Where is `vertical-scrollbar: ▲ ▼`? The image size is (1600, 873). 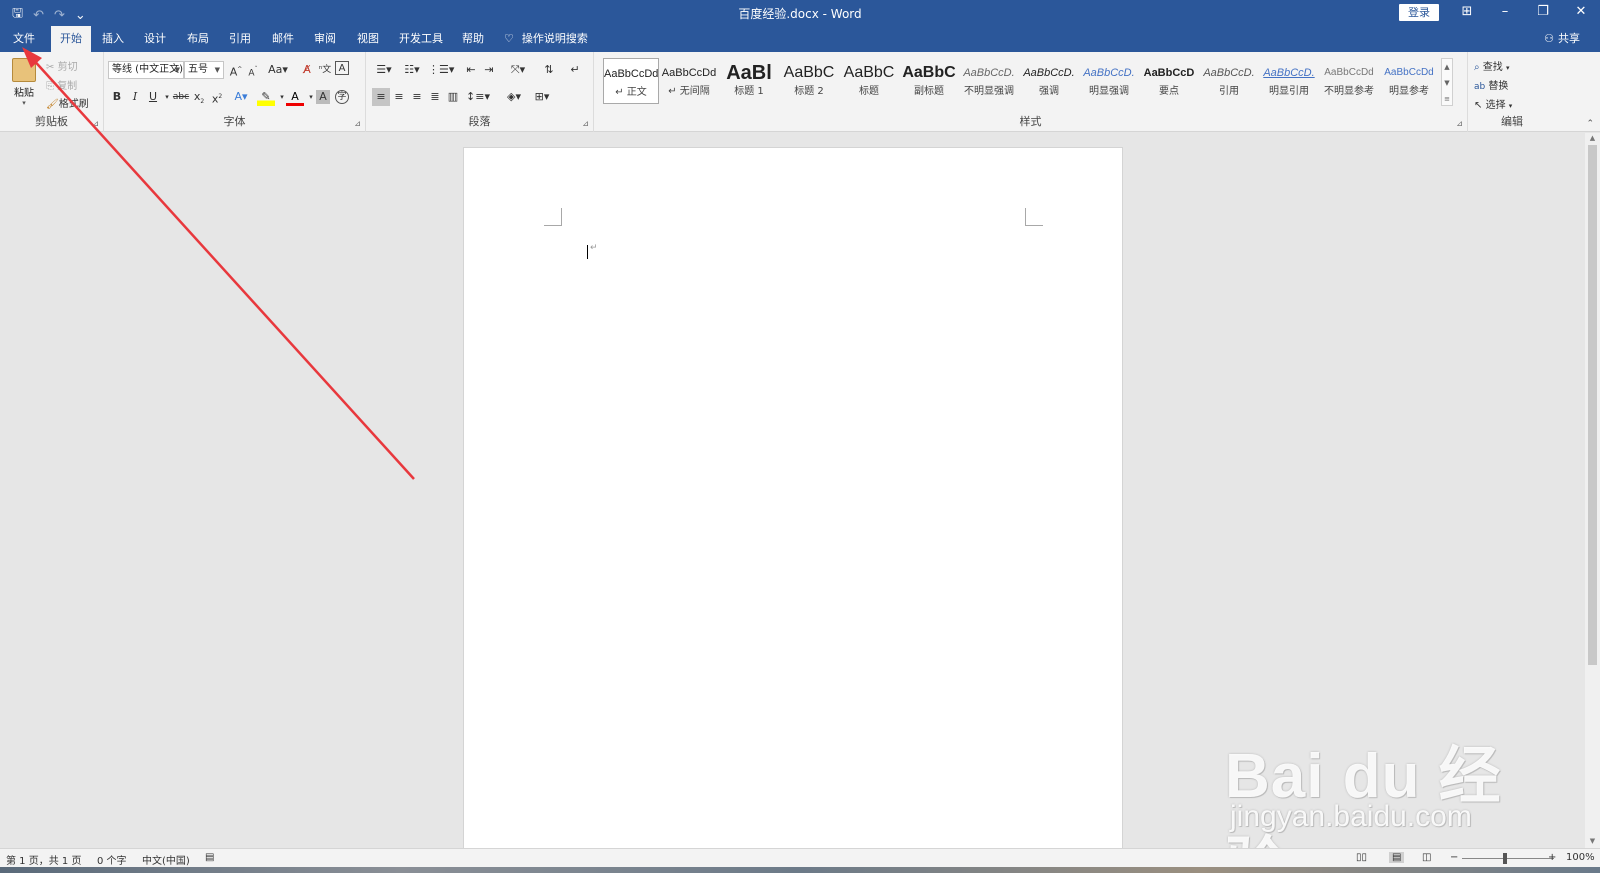
vertical-scrollbar: ▲ ▼ is located at coordinates (1592, 490).